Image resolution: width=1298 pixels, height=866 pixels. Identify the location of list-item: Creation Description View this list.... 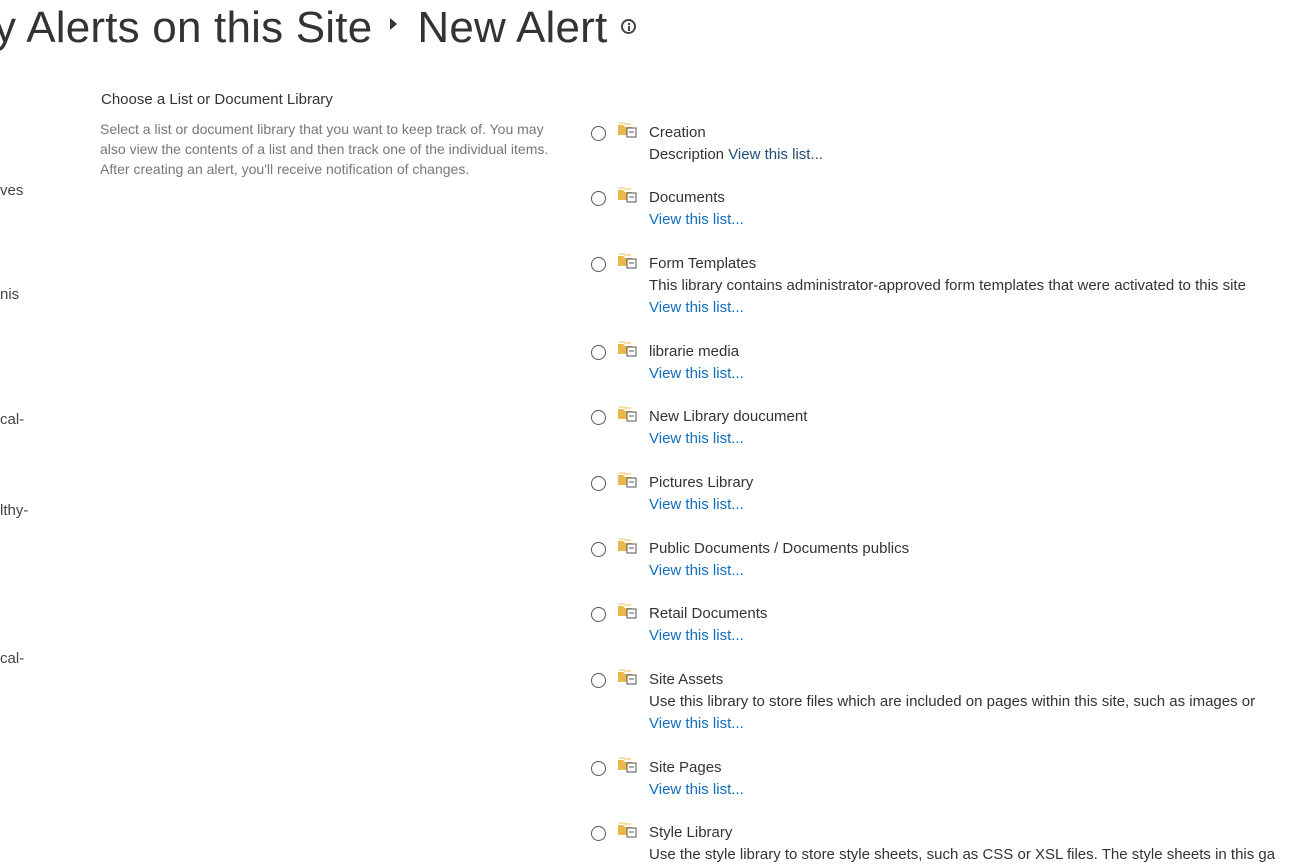
(944, 152).